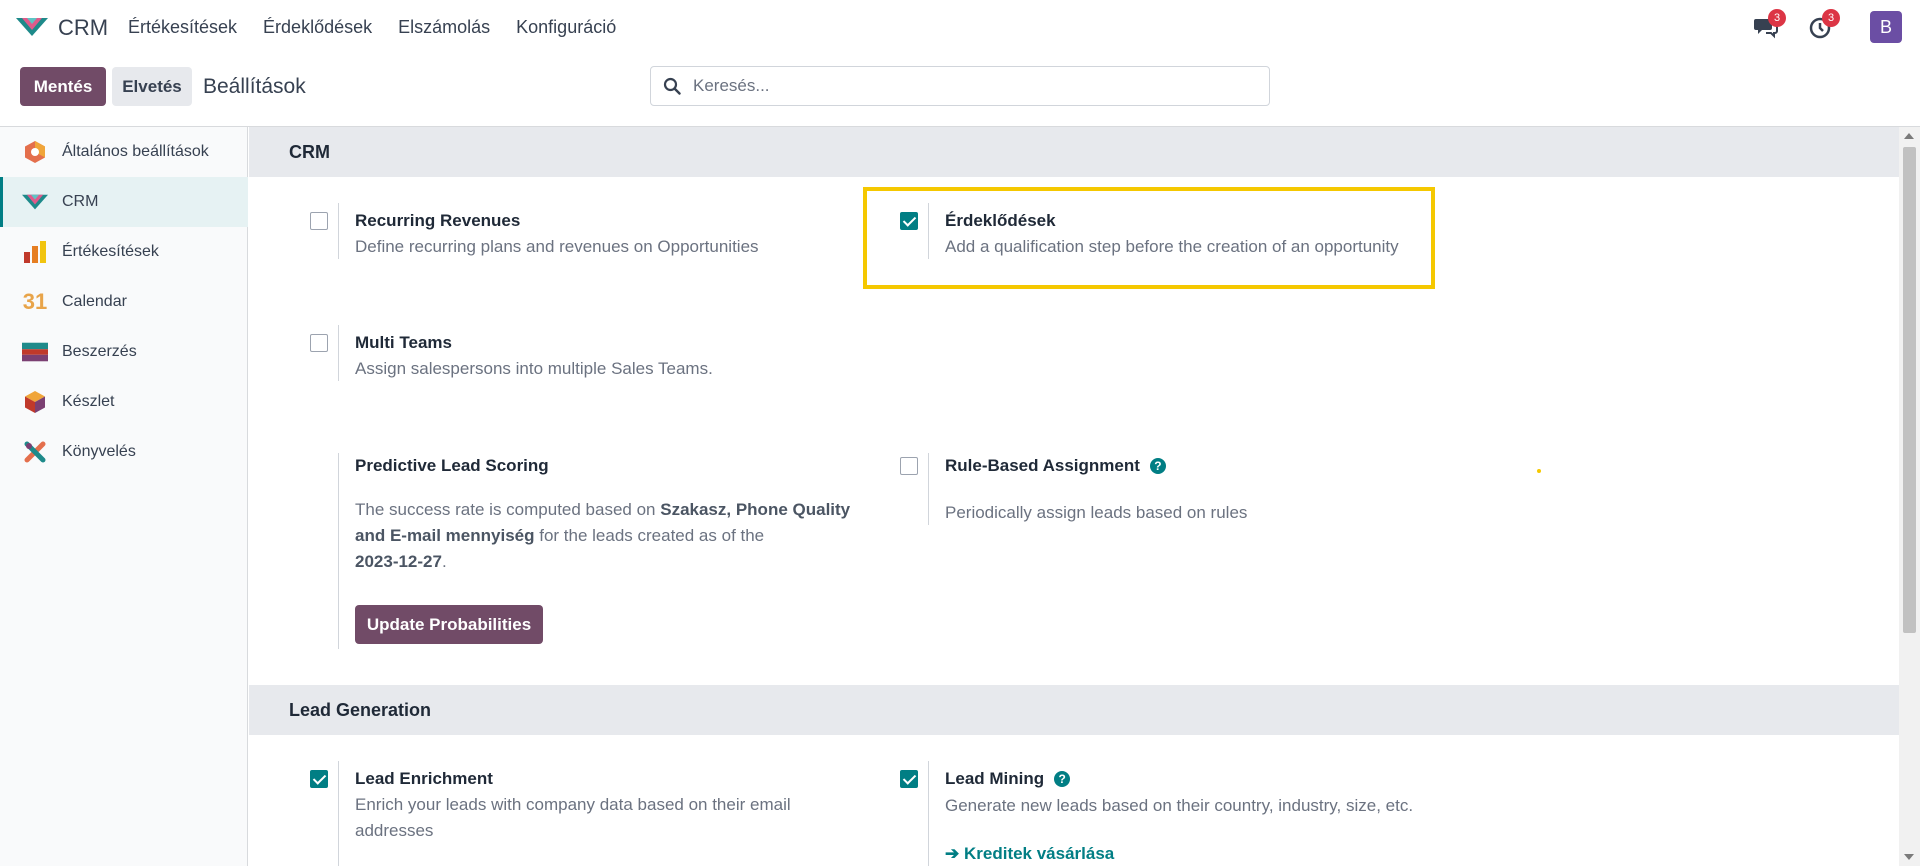  Describe the element at coordinates (152, 86) in the screenshot. I see `discard-button: Elvetés` at that location.